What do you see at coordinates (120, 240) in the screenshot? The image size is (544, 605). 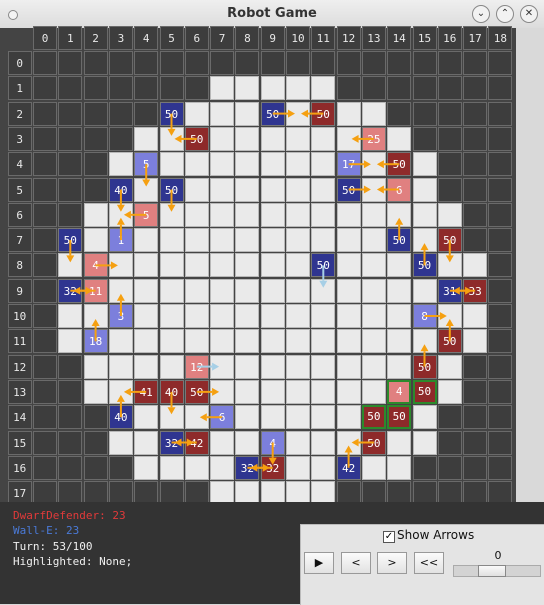 I see `blue-robot: 1` at bounding box center [120, 240].